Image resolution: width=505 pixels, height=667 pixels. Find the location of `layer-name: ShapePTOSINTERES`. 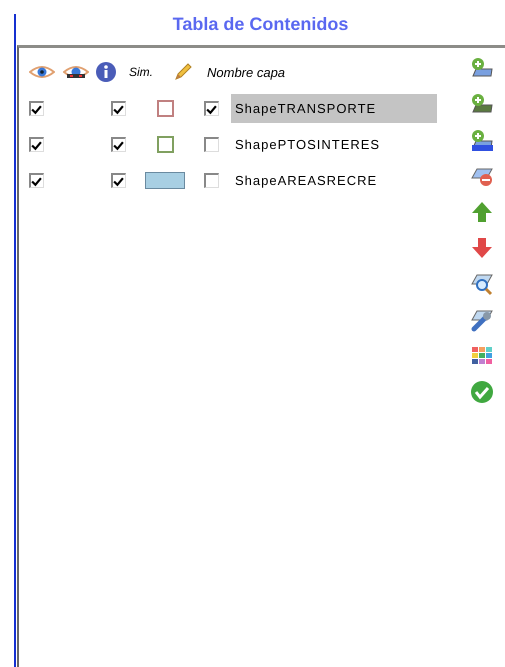

layer-name: ShapePTOSINTERES is located at coordinates (334, 144).